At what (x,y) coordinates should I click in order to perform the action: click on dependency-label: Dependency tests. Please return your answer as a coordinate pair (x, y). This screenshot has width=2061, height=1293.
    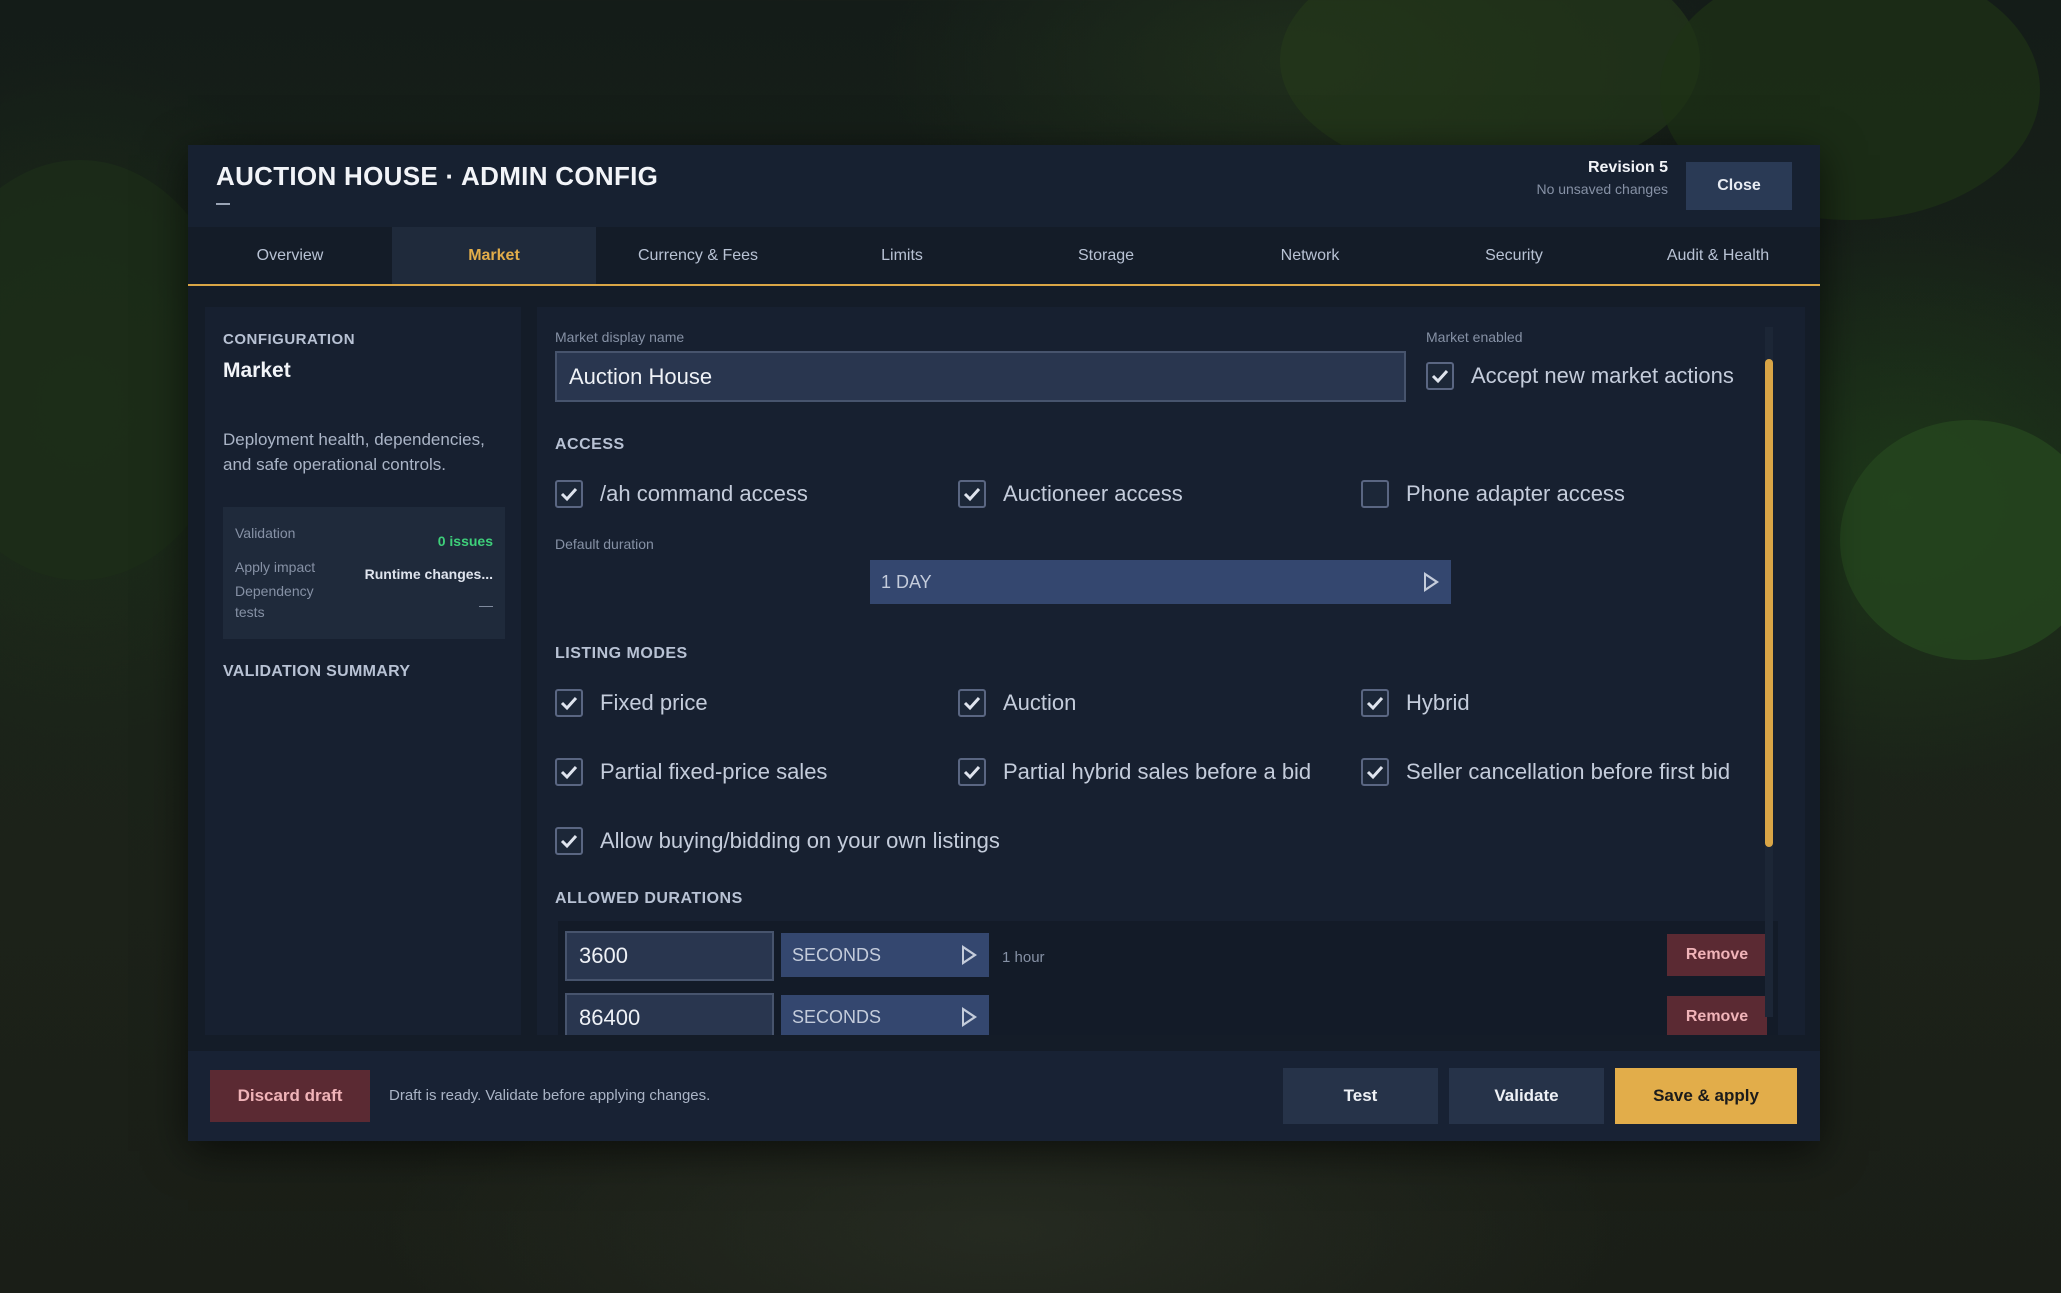
    Looking at the image, I should click on (274, 601).